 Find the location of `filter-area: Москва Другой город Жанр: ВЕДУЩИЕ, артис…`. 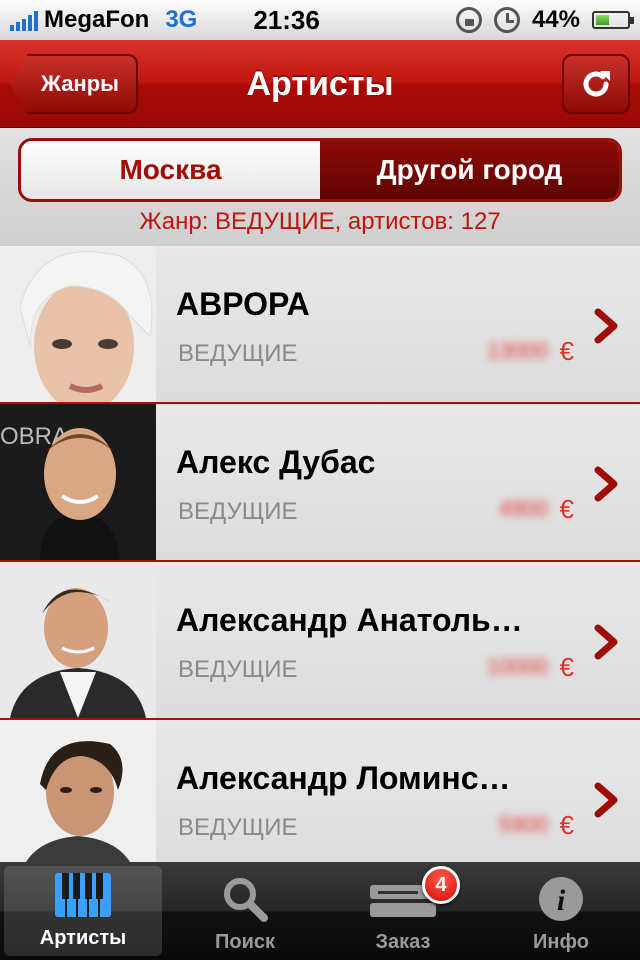

filter-area: Москва Другой город Жанр: ВЕДУЩИЕ, артис… is located at coordinates (320, 187).